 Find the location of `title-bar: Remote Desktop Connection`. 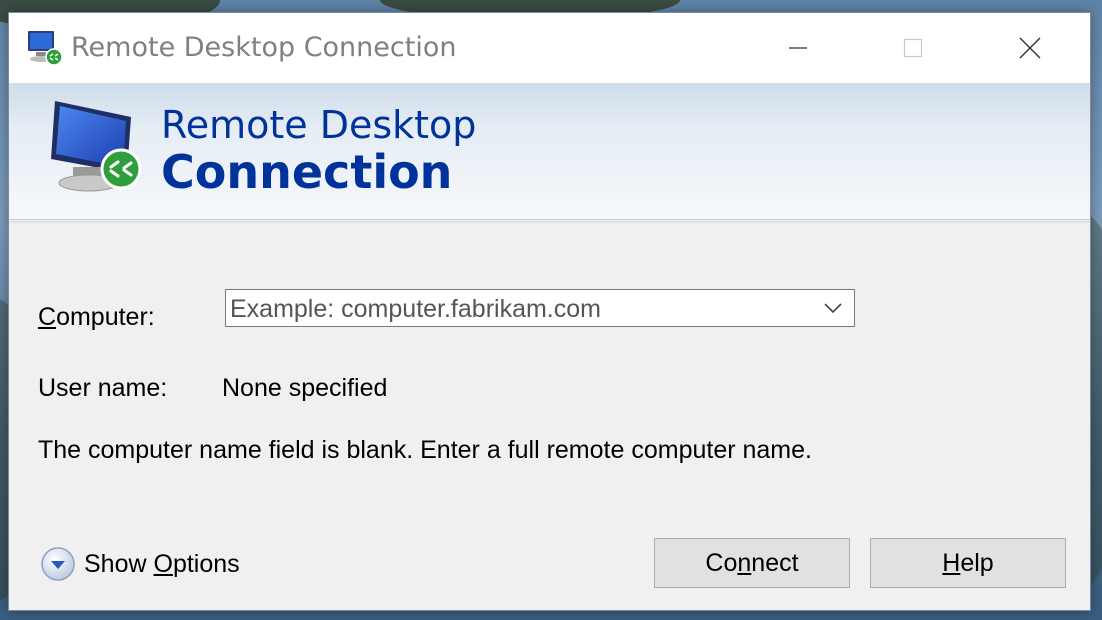

title-bar: Remote Desktop Connection is located at coordinates (549, 48).